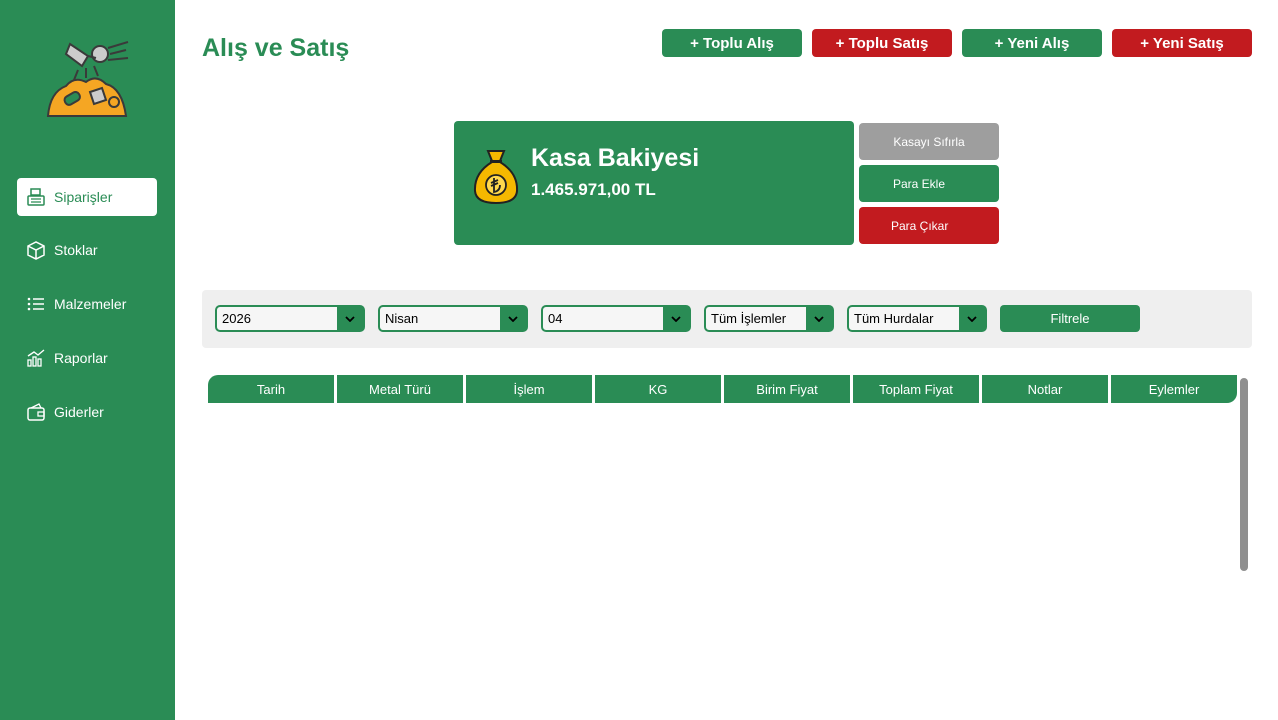  I want to click on year-select: 2026, so click(290, 318).